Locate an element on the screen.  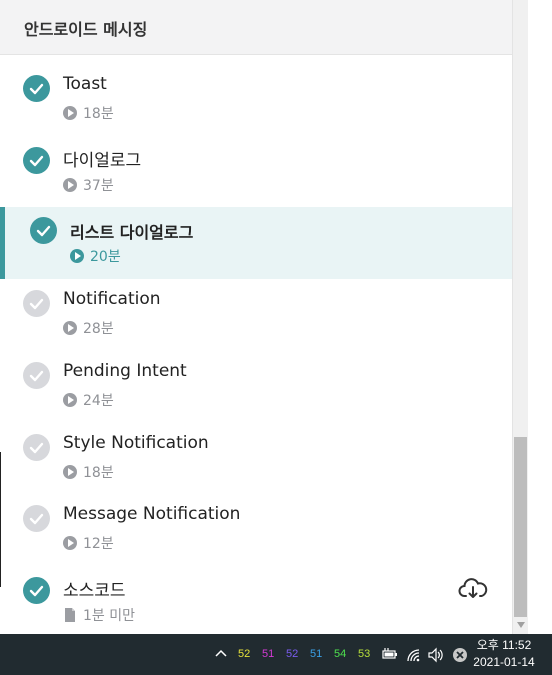
lesson-meta: 1분 미만 is located at coordinates (99, 615).